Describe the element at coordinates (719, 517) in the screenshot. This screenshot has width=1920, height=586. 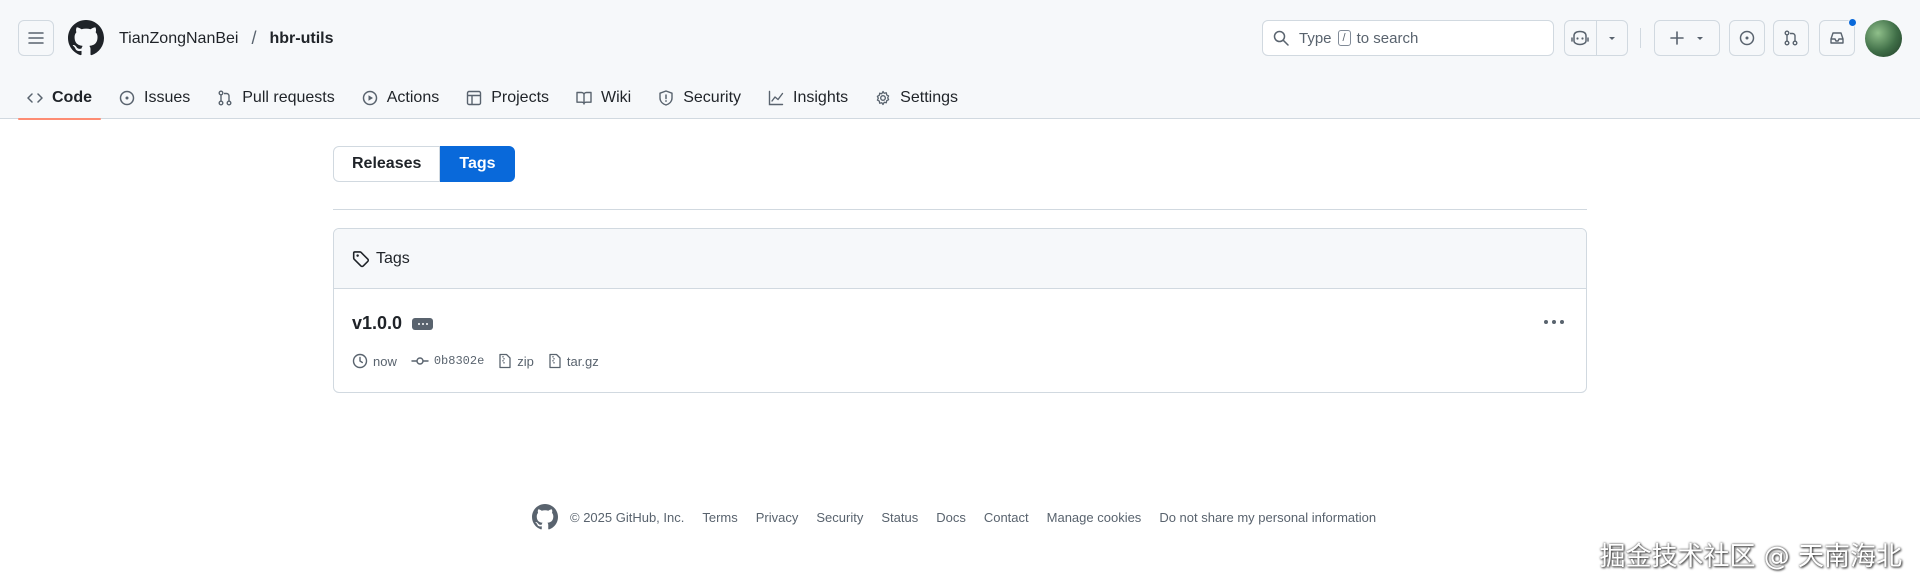
I see `footer-link-terms: Terms` at that location.